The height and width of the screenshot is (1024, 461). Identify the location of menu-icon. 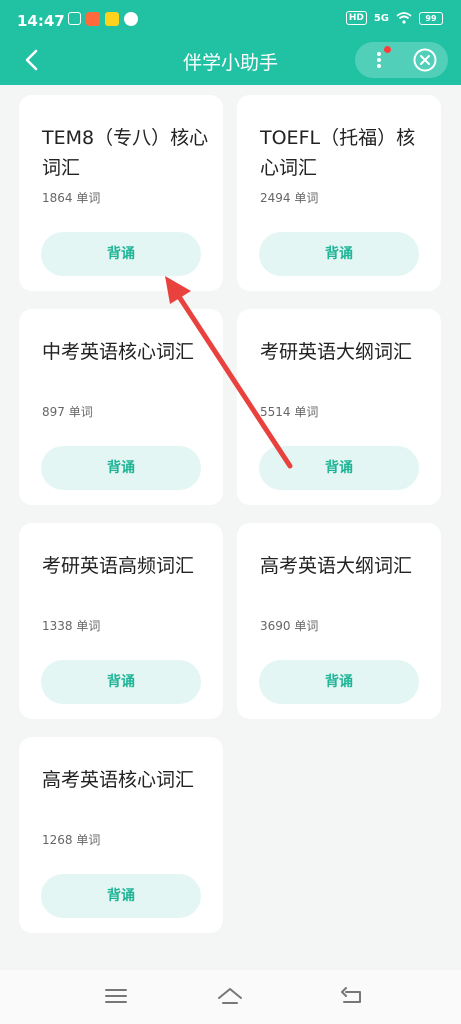
(116, 996).